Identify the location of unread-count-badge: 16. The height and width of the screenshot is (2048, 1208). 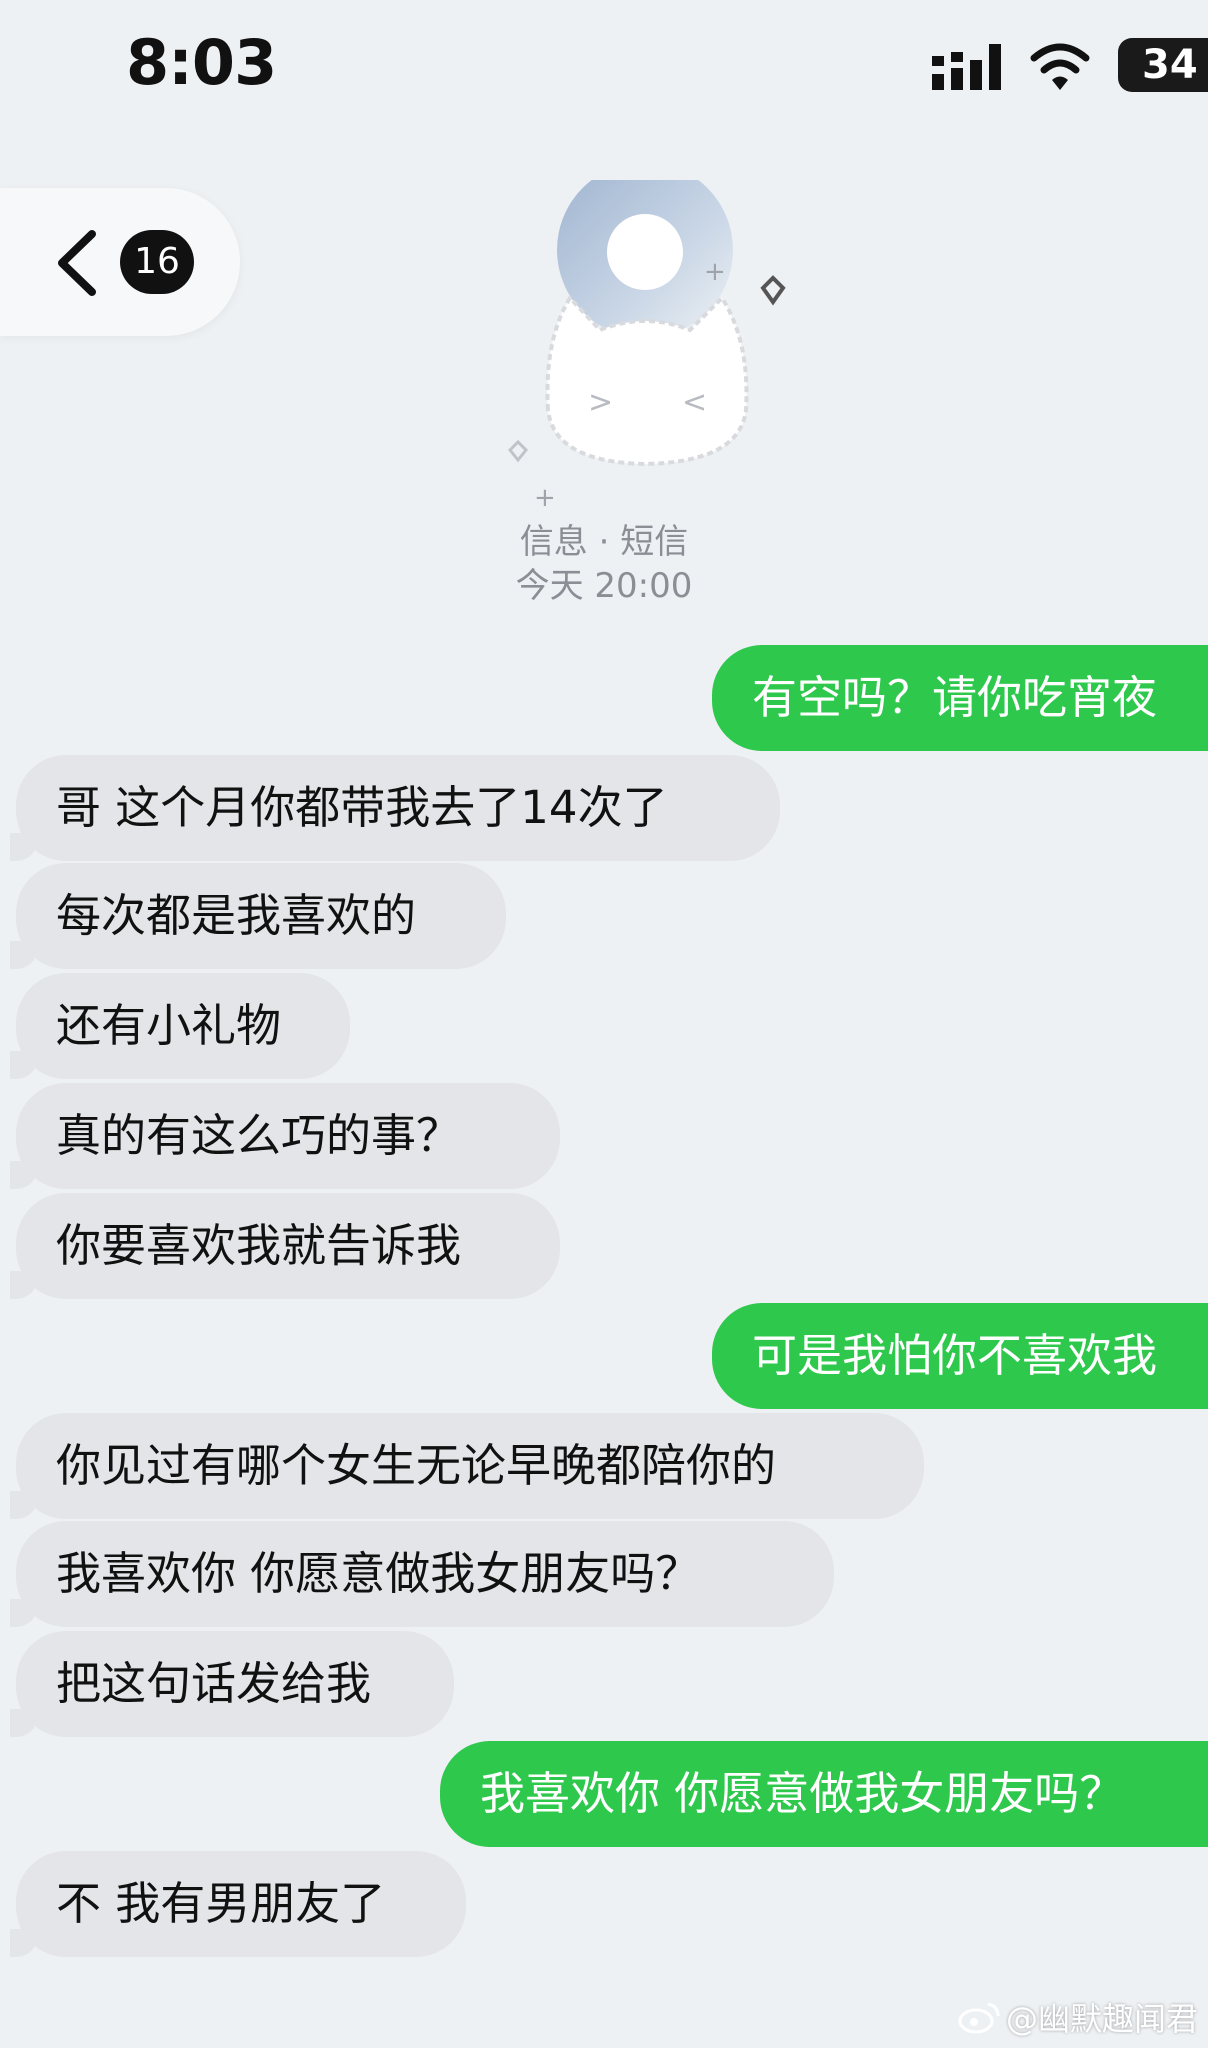
(157, 262).